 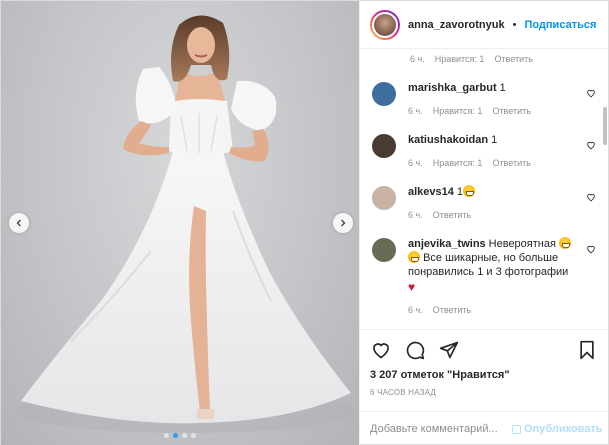 I want to click on author-avatar, so click(x=385, y=24).